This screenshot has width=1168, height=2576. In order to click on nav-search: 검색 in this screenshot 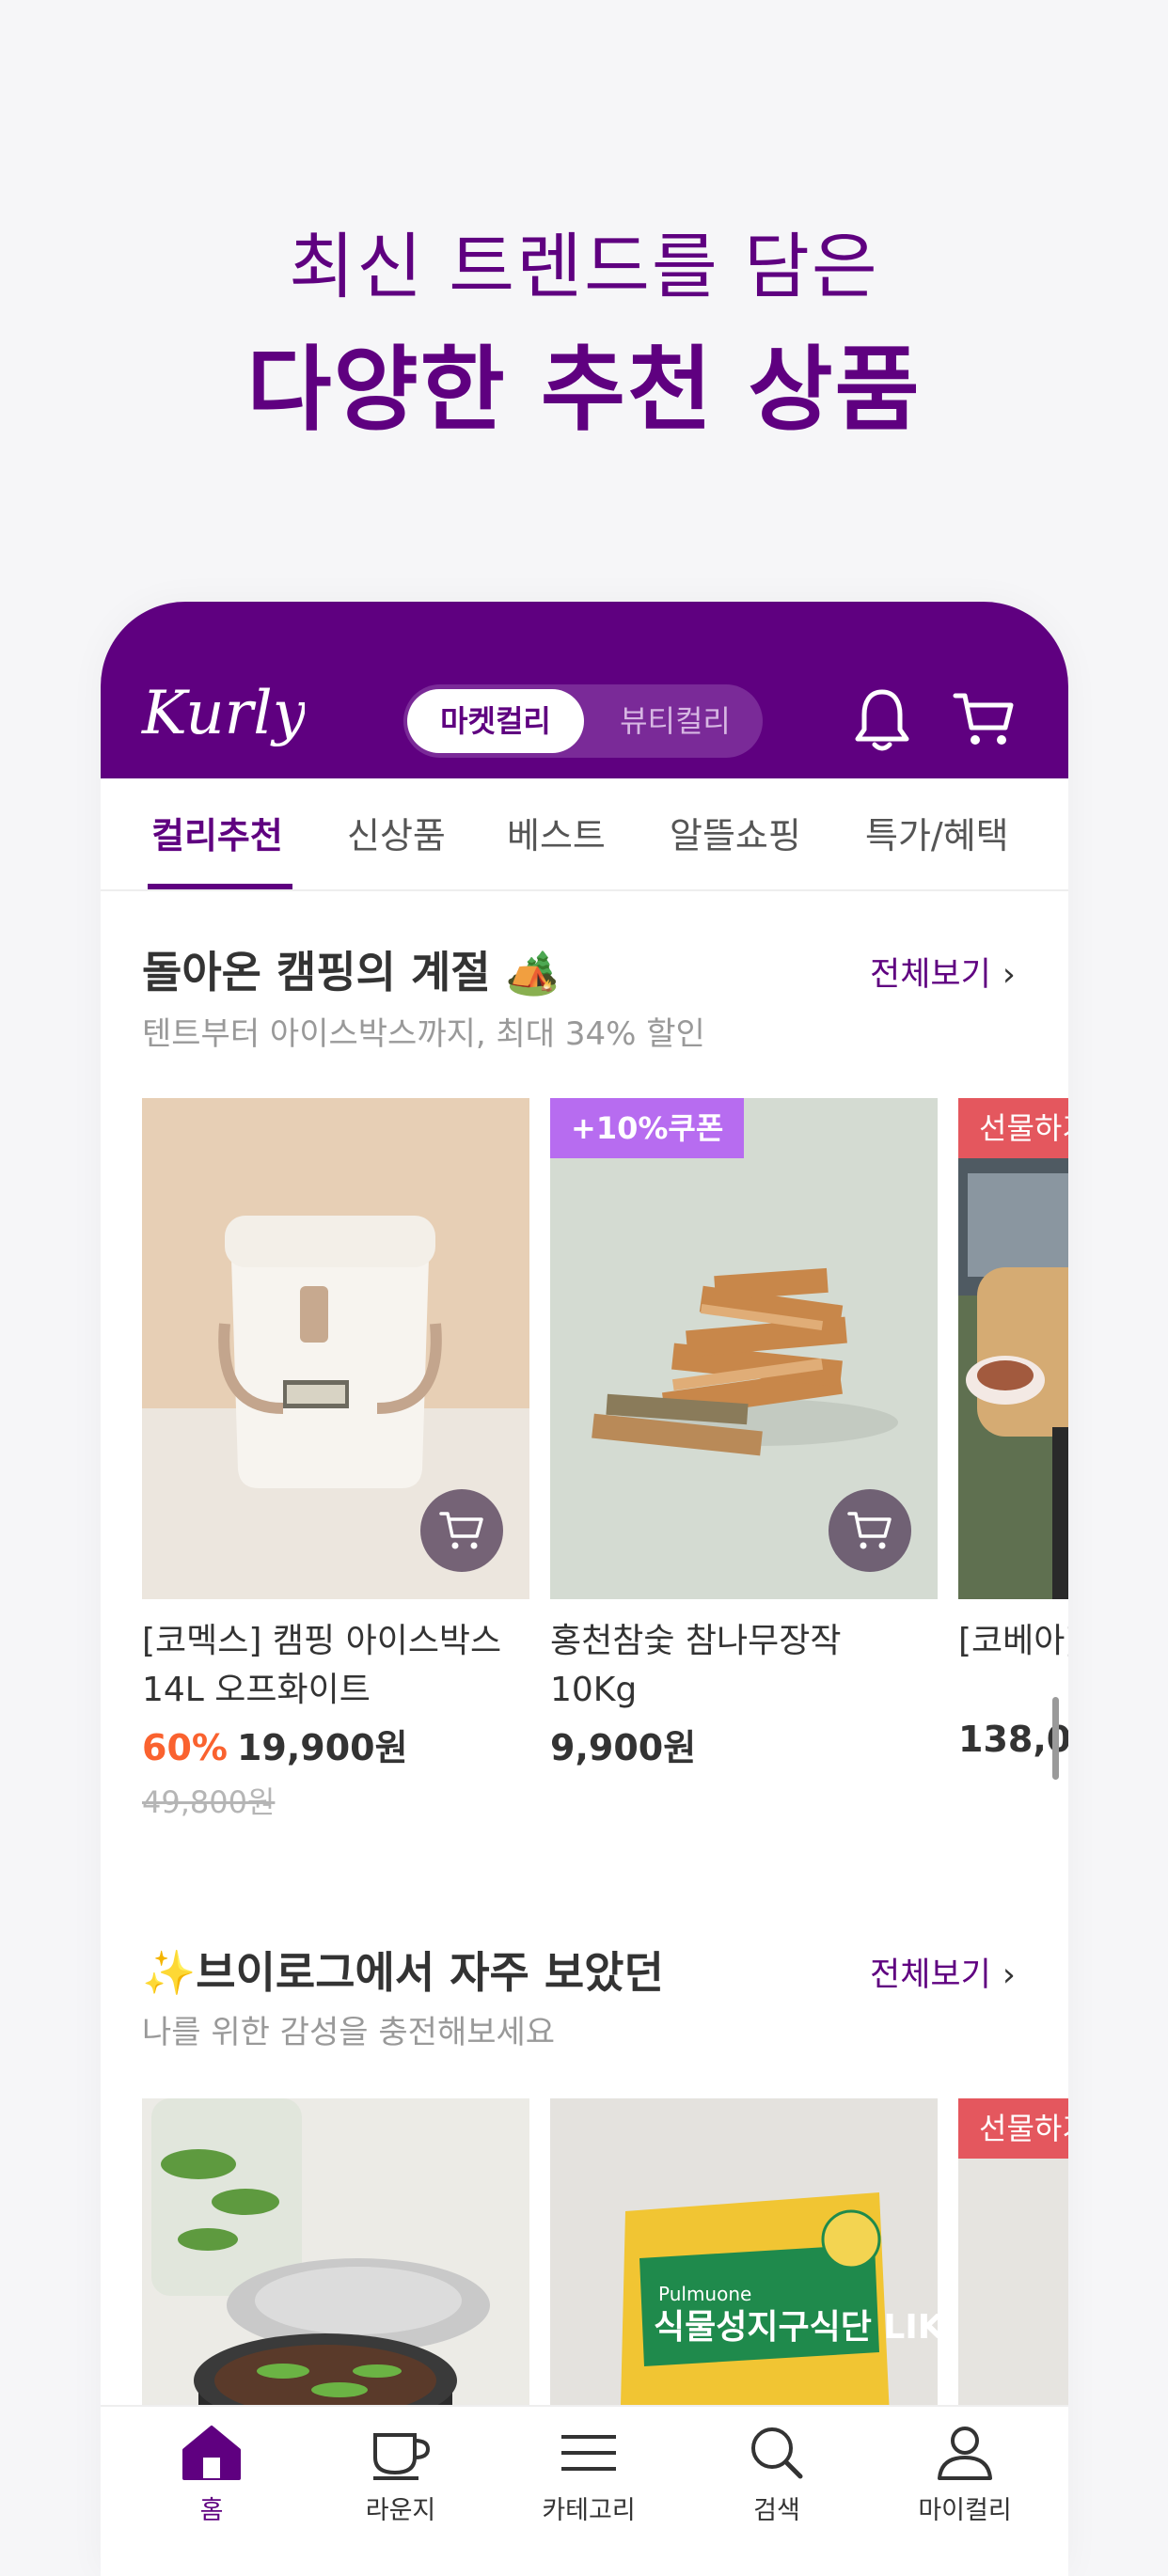, I will do `click(777, 2475)`.